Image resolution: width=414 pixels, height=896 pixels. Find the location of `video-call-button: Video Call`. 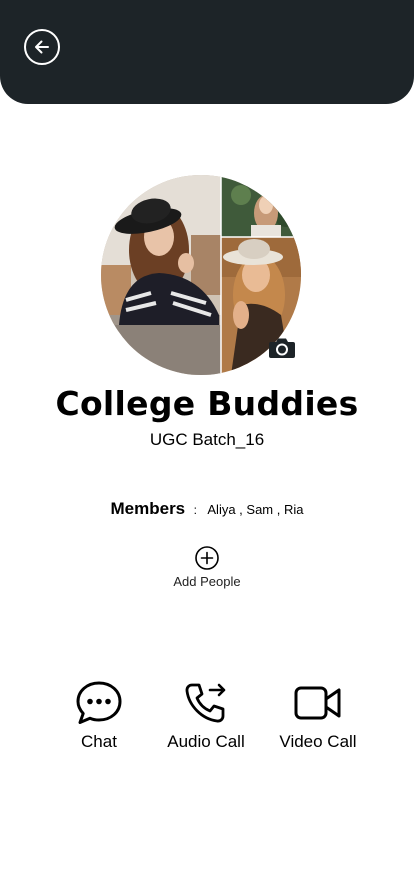

video-call-button: Video Call is located at coordinates (318, 716).